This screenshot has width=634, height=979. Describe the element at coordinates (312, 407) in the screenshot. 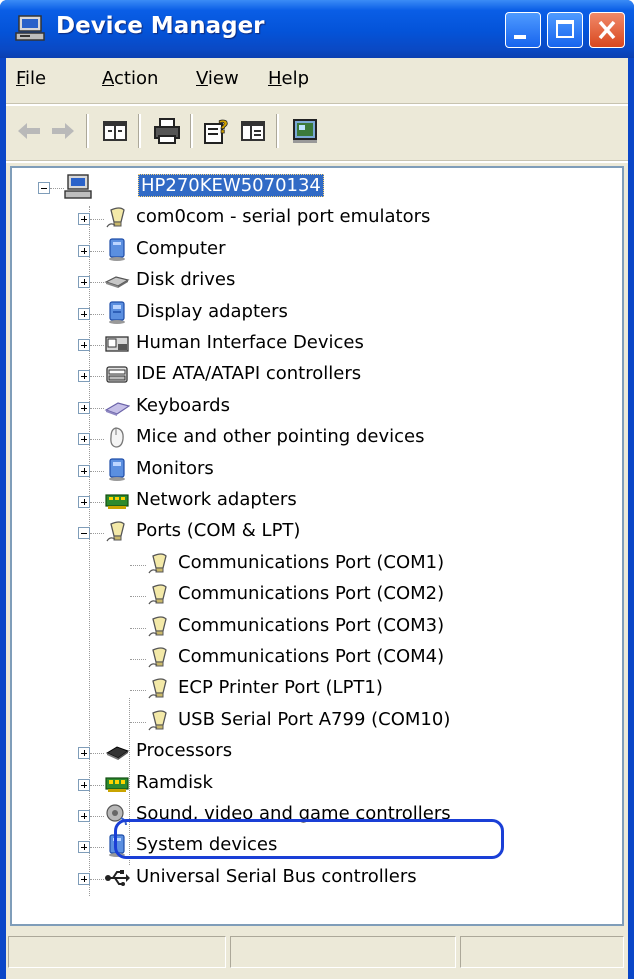

I see `tree-category: Keyboards` at that location.